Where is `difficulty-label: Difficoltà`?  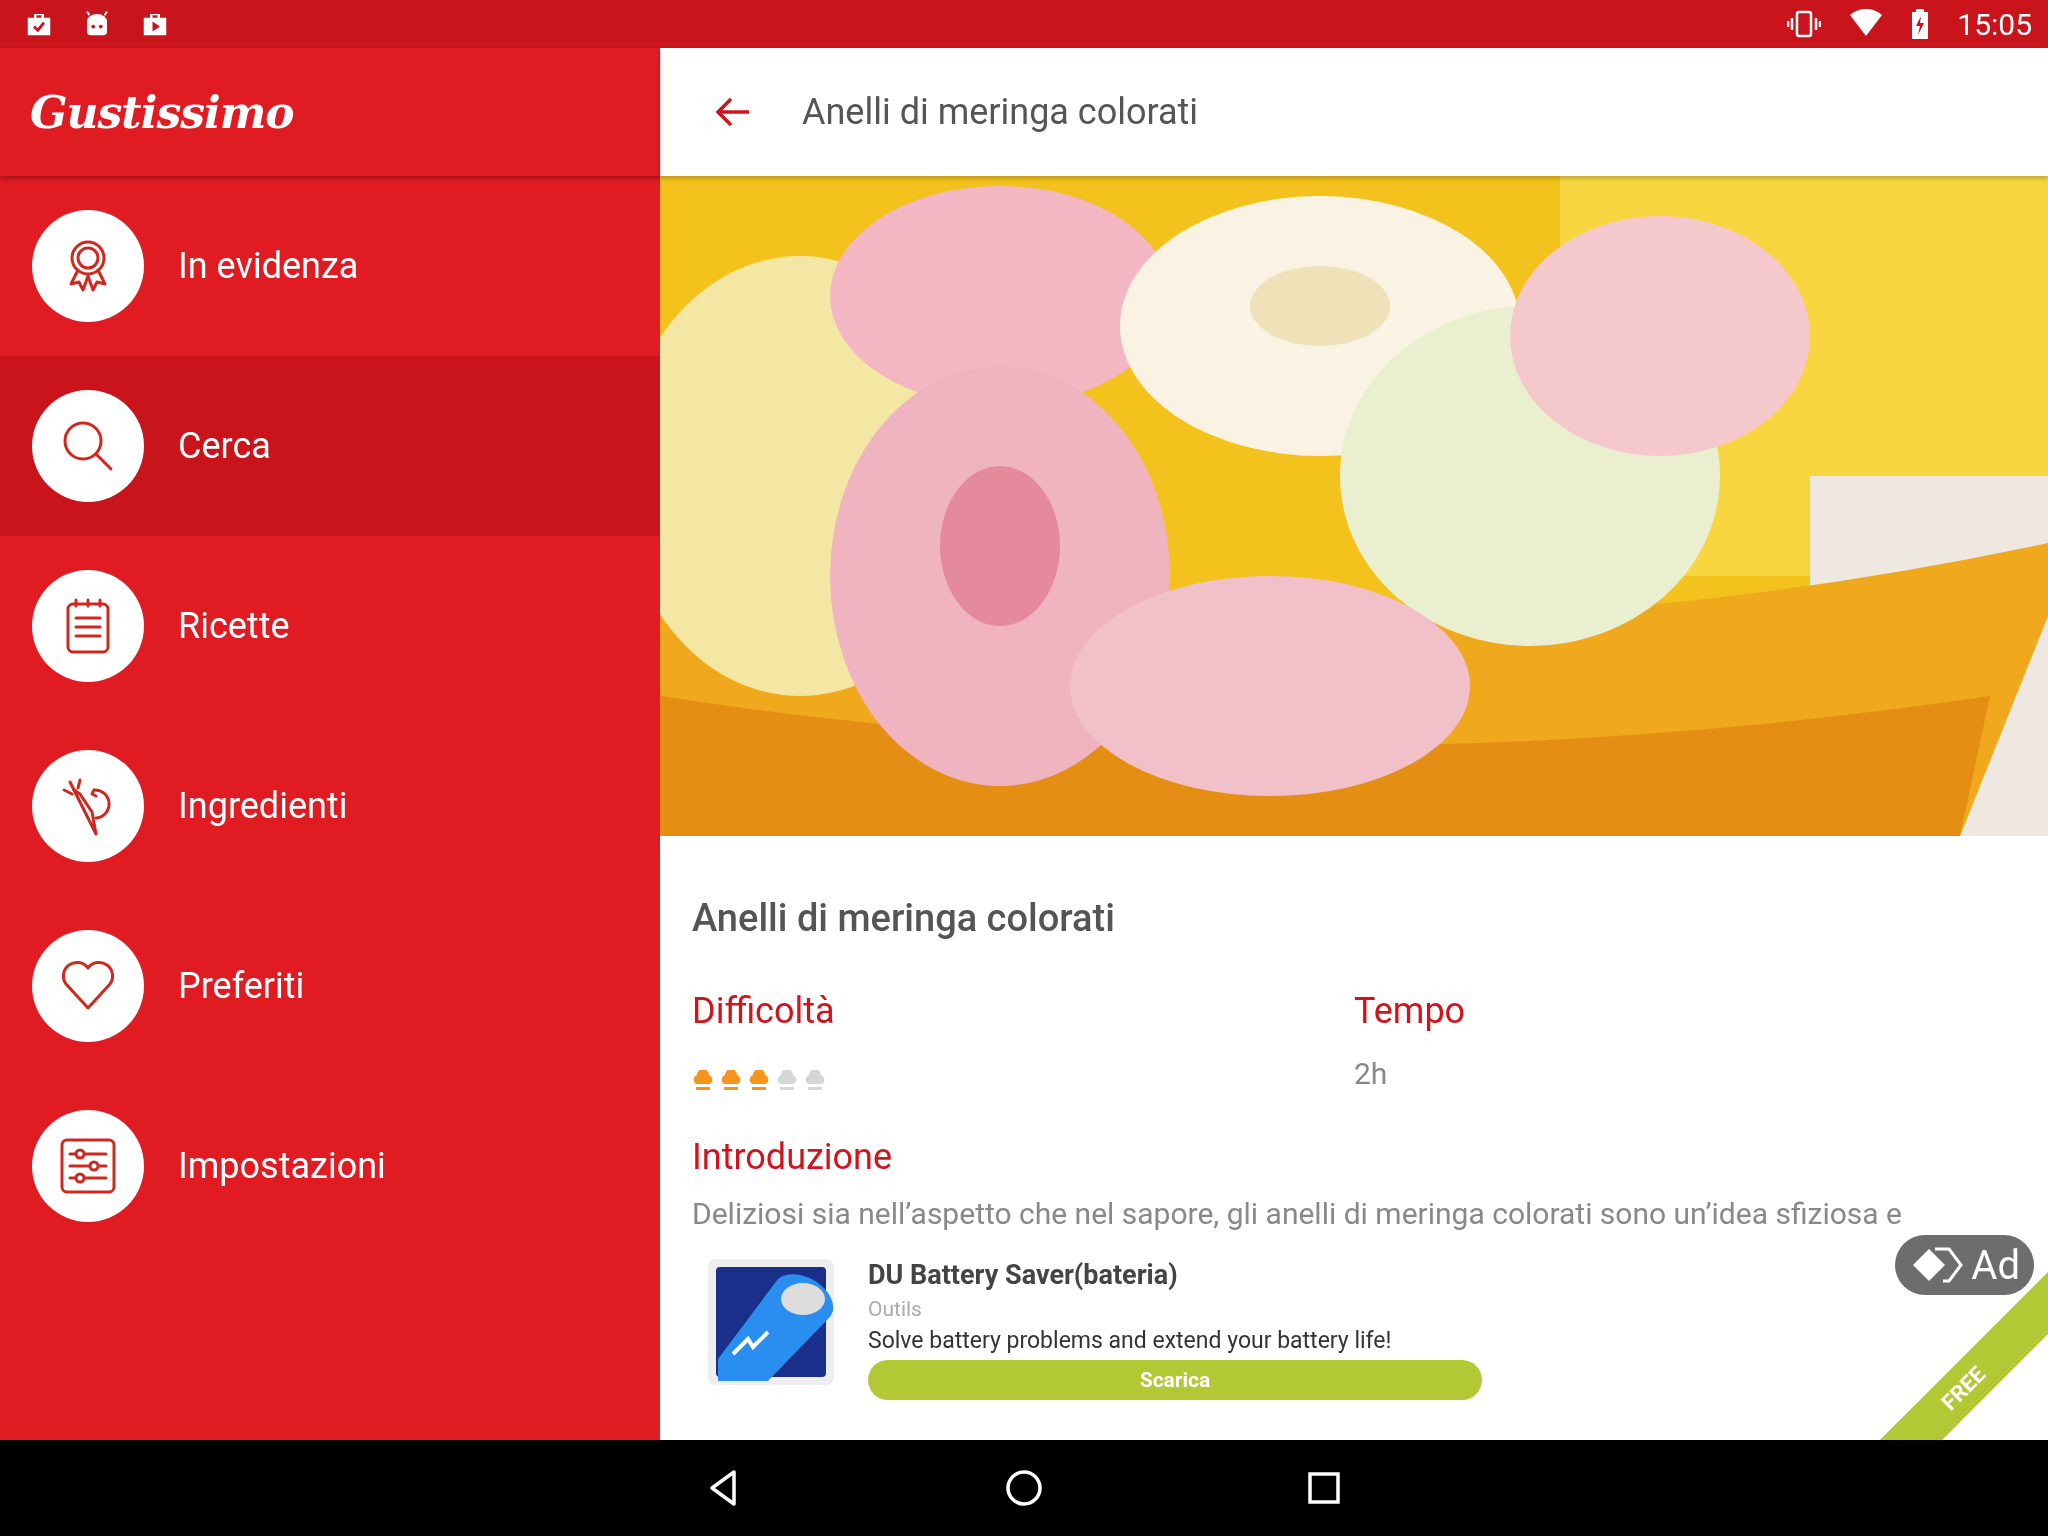 difficulty-label: Difficoltà is located at coordinates (764, 1011).